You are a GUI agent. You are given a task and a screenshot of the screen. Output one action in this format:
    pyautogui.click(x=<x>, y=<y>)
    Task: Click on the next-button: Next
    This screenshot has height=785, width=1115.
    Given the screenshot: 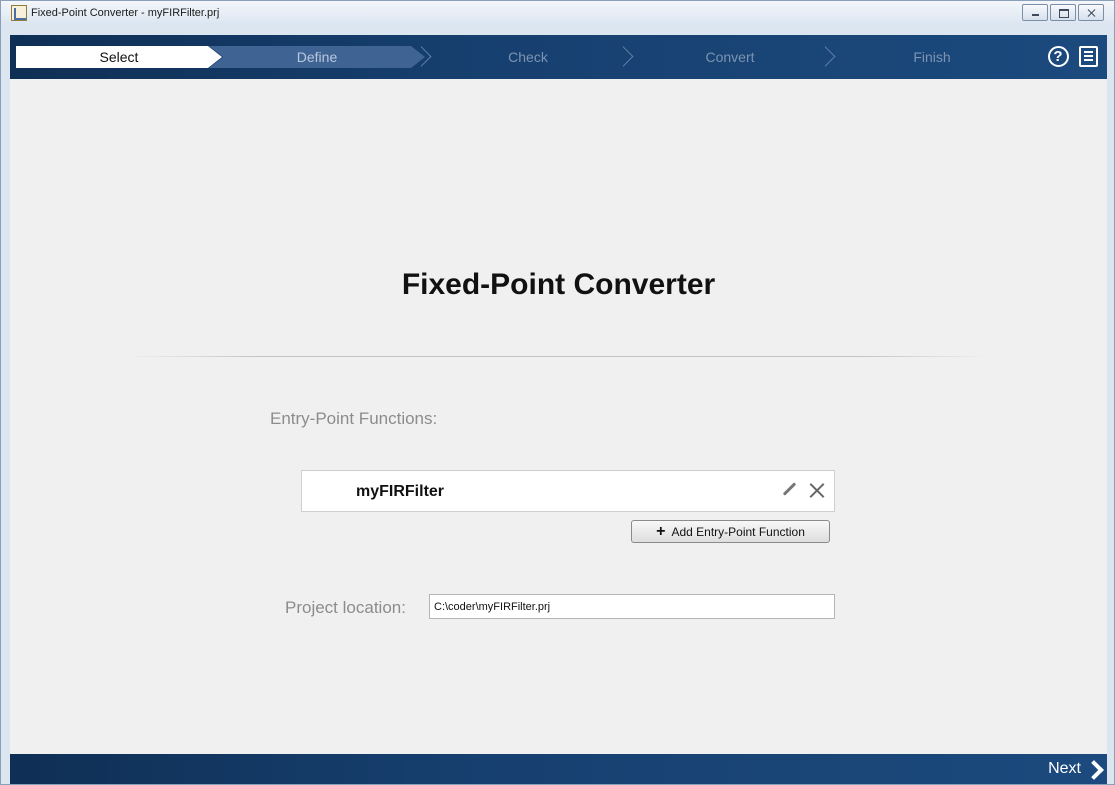 What is the action you would take?
    pyautogui.click(x=1074, y=769)
    